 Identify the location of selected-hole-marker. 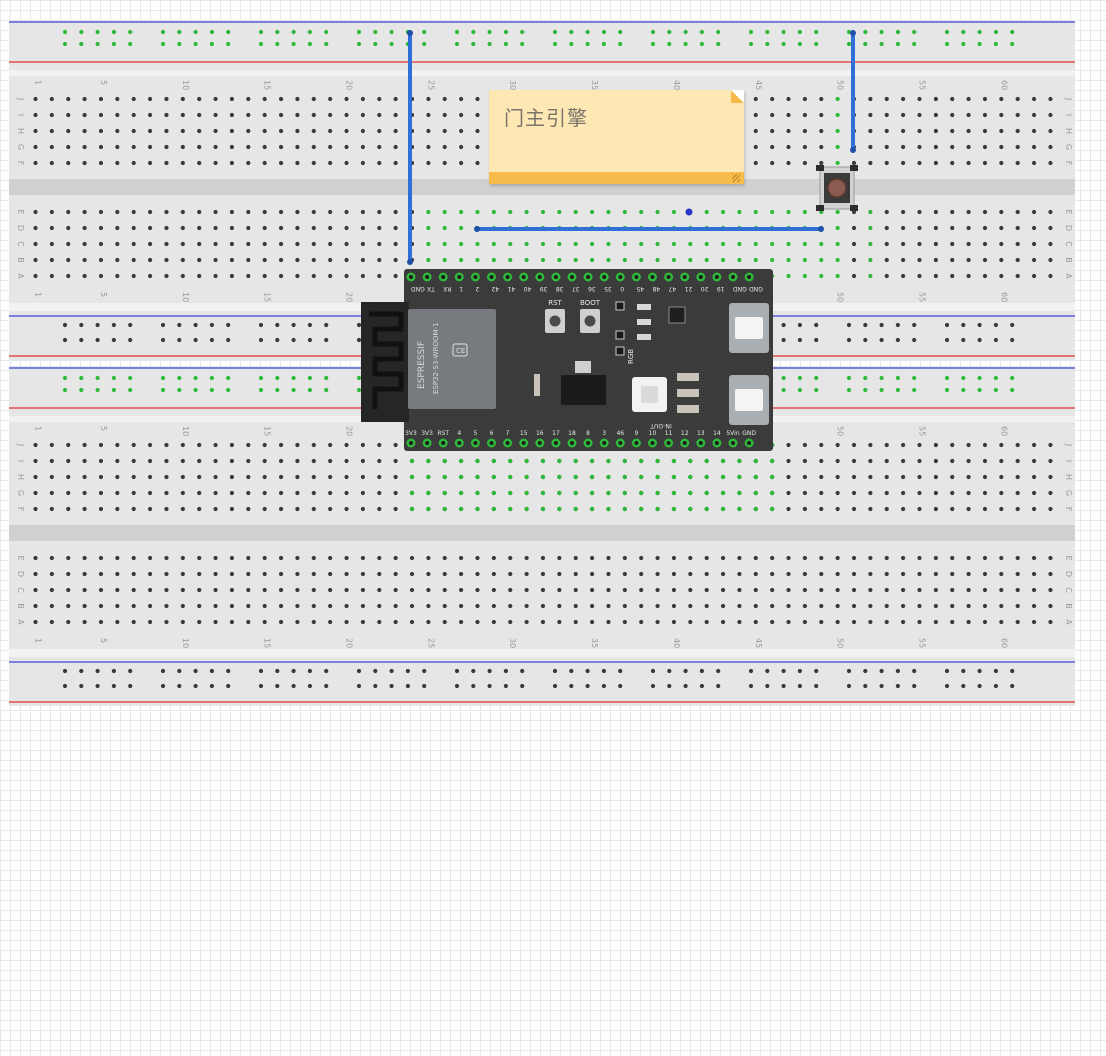
(689, 212).